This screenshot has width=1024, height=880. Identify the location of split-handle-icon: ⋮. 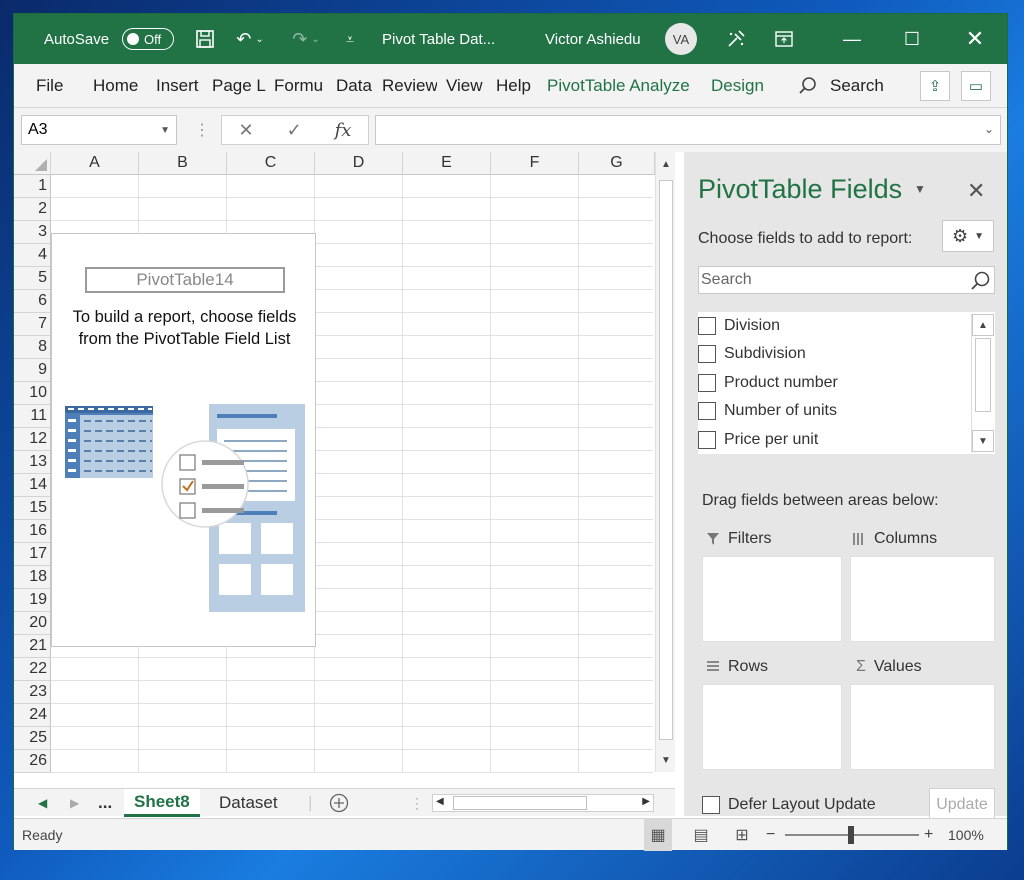
(417, 803).